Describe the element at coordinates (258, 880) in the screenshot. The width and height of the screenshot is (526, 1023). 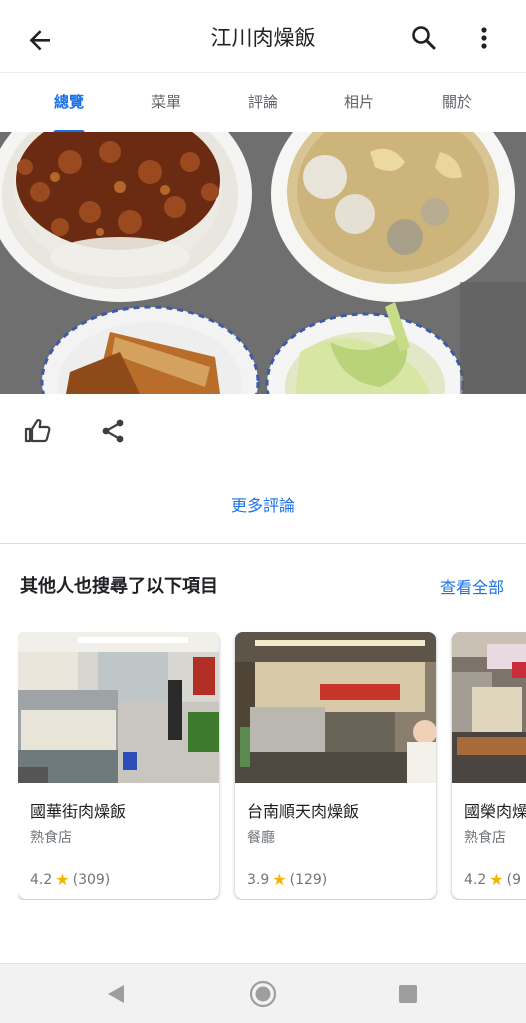
I see `rating-value: 3.9` at that location.